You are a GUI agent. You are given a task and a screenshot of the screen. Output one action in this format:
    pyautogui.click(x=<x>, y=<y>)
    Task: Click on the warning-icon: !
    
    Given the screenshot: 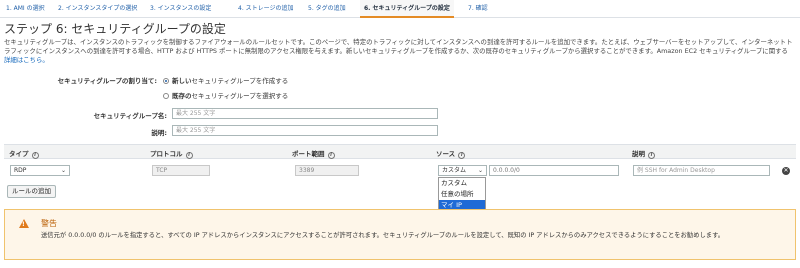 What is the action you would take?
    pyautogui.click(x=24, y=223)
    